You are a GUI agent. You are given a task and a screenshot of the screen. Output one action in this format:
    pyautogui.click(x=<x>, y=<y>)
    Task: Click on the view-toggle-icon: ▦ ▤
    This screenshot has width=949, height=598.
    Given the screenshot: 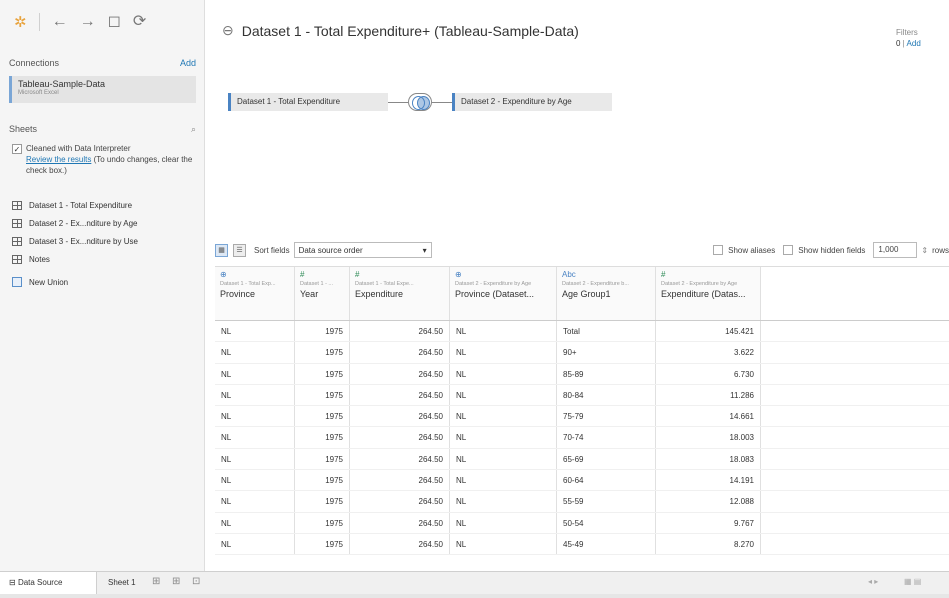 What is the action you would take?
    pyautogui.click(x=912, y=581)
    